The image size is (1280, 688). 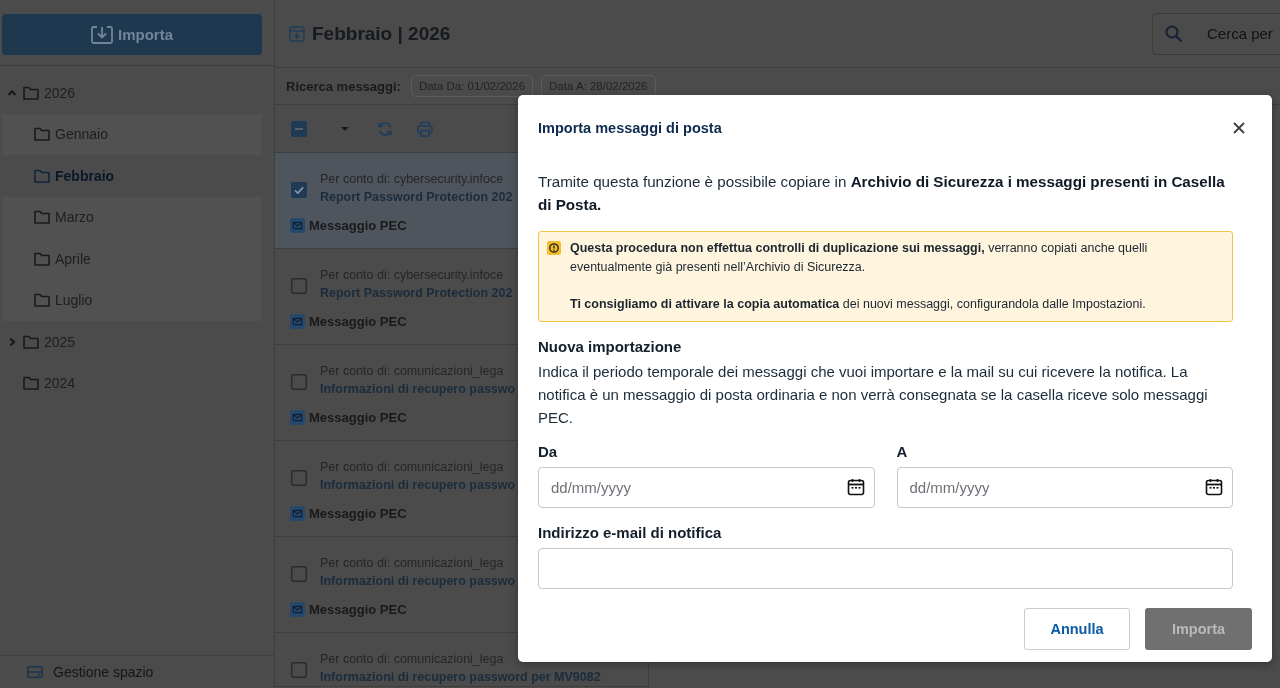 What do you see at coordinates (35, 672) in the screenshot?
I see `hard-drive-icon` at bounding box center [35, 672].